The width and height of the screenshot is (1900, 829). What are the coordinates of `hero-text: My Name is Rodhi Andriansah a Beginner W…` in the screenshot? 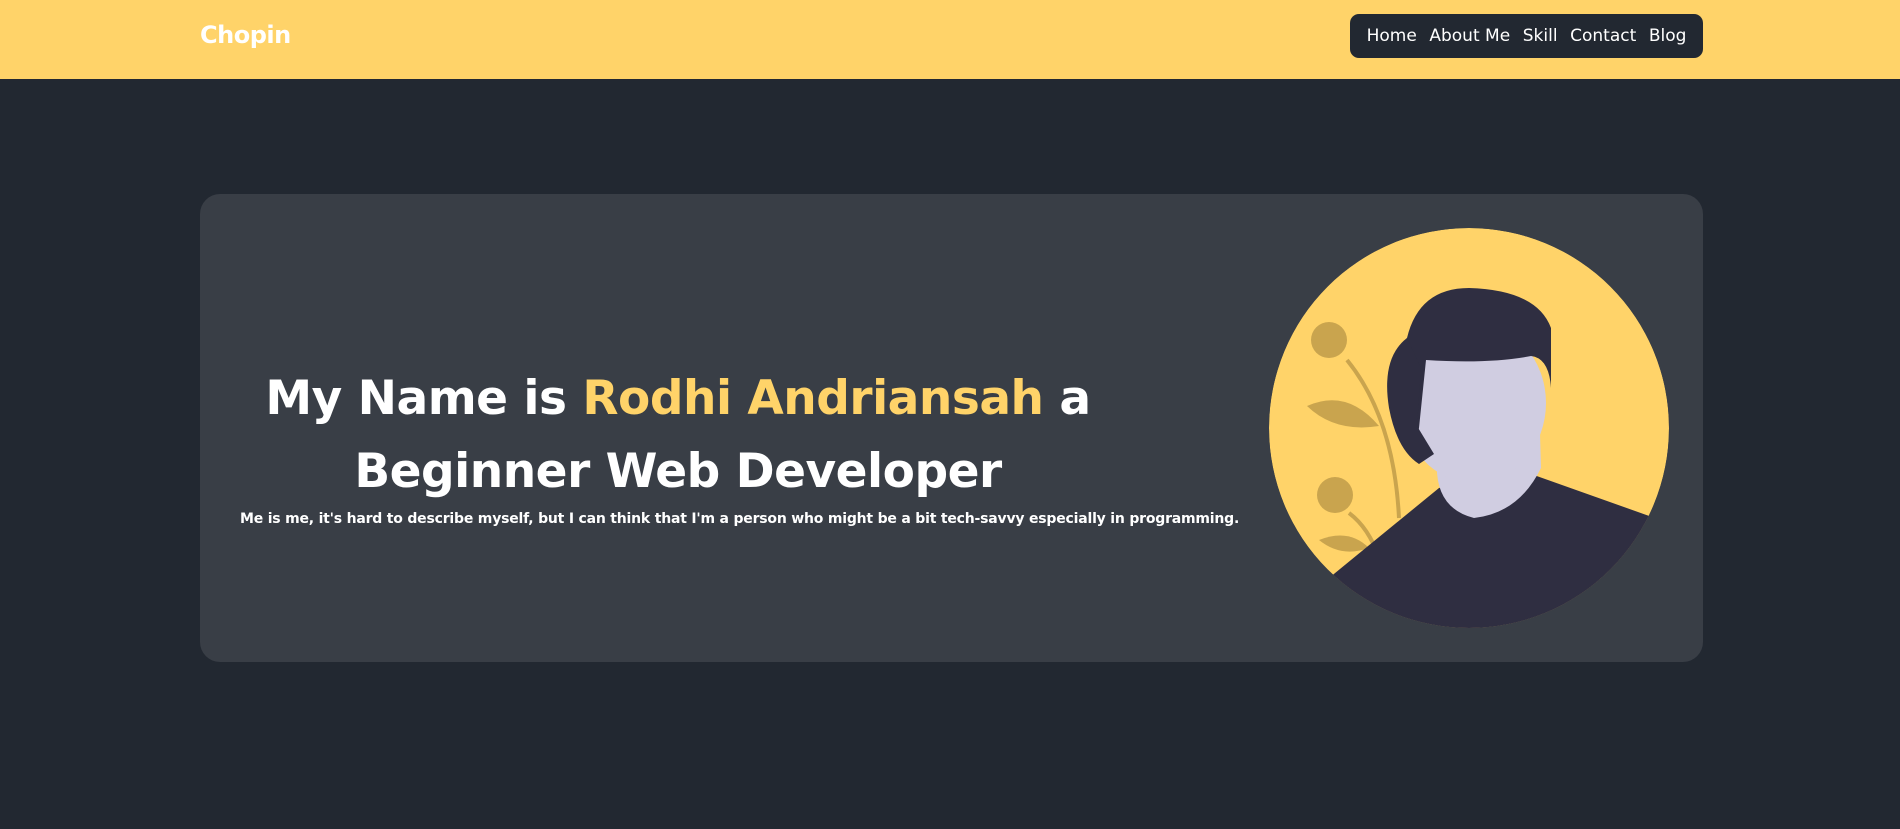 It's located at (740, 444).